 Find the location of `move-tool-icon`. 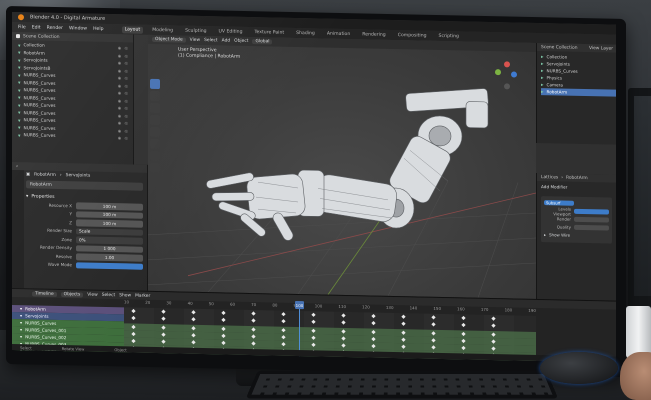

move-tool-icon is located at coordinates (155, 108).